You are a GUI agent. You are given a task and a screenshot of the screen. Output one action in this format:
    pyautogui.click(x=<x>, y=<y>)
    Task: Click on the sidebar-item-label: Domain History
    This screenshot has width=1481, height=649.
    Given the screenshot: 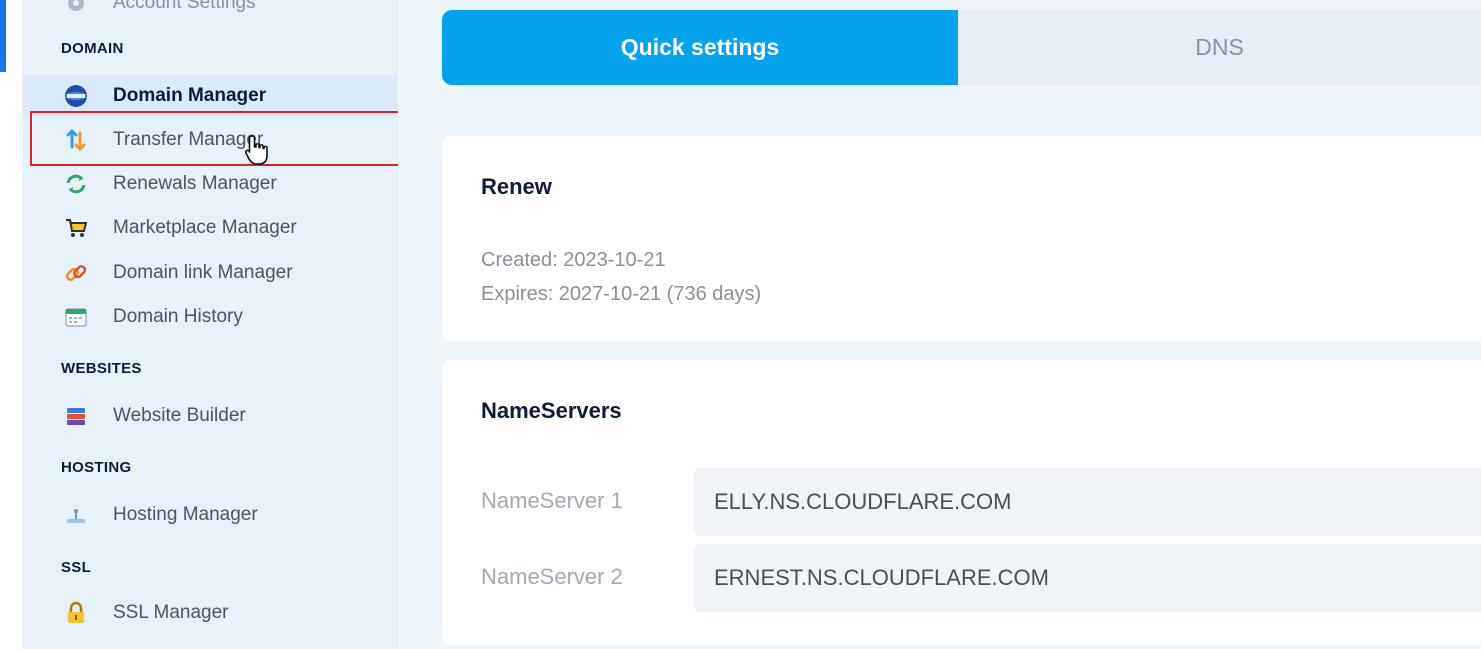 What is the action you would take?
    pyautogui.click(x=178, y=316)
    